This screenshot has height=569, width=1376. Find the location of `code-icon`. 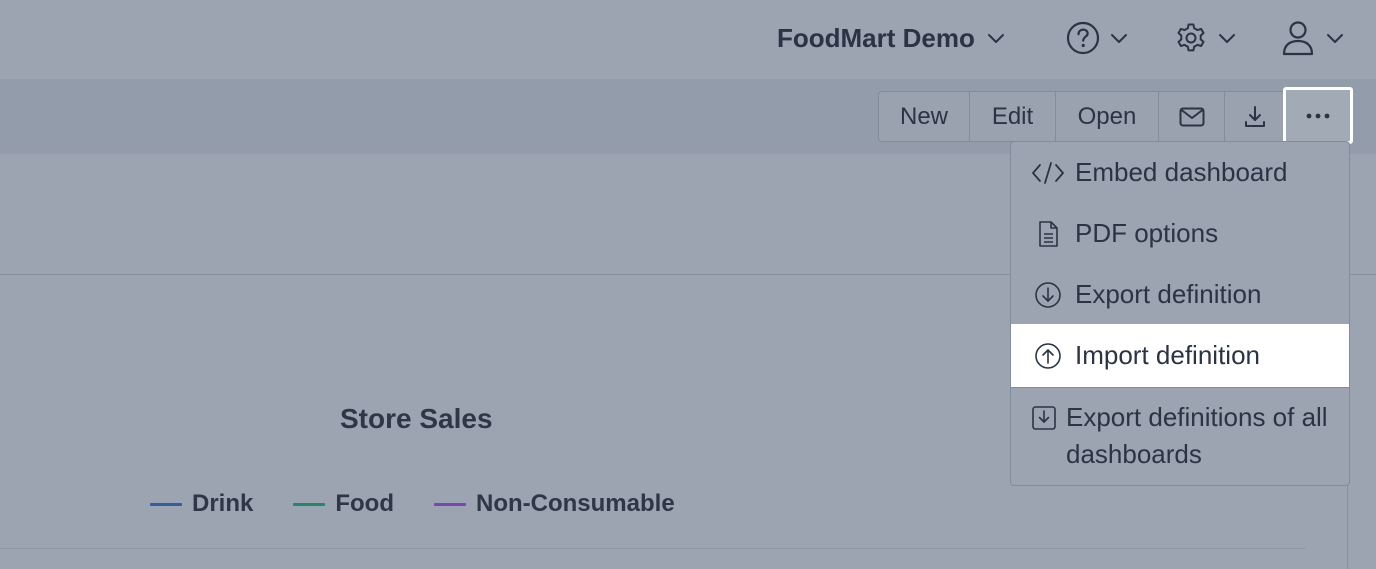

code-icon is located at coordinates (1048, 172).